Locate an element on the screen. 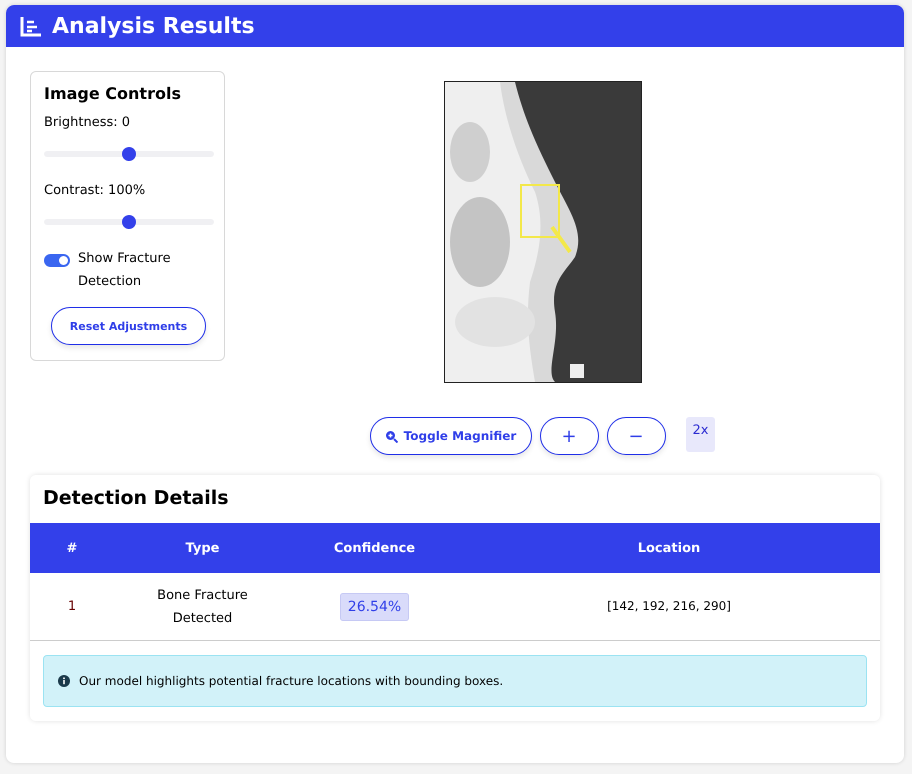  zoom-in-icon is located at coordinates (391, 436).